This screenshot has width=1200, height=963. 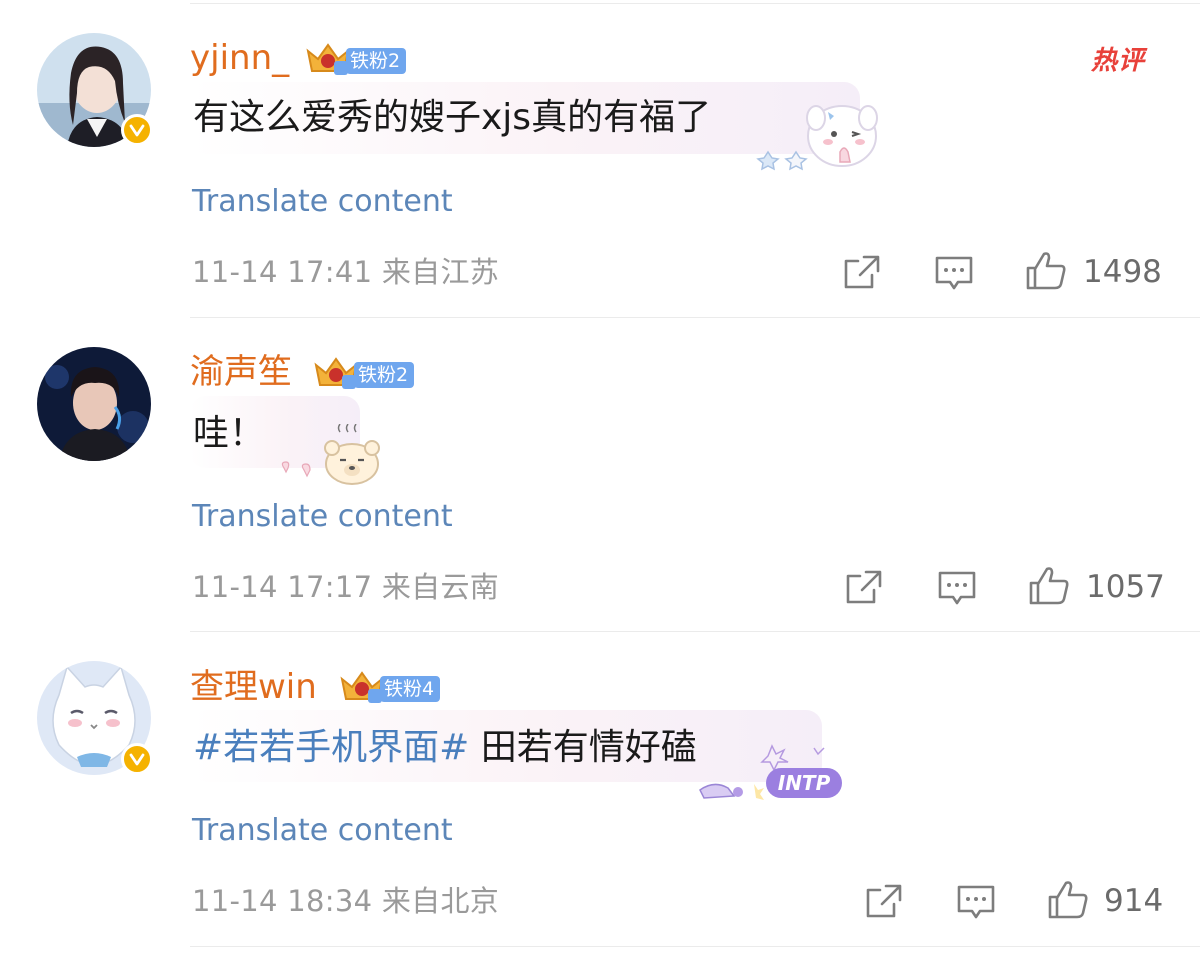 What do you see at coordinates (241, 372) in the screenshot?
I see `username: 渝声笙` at bounding box center [241, 372].